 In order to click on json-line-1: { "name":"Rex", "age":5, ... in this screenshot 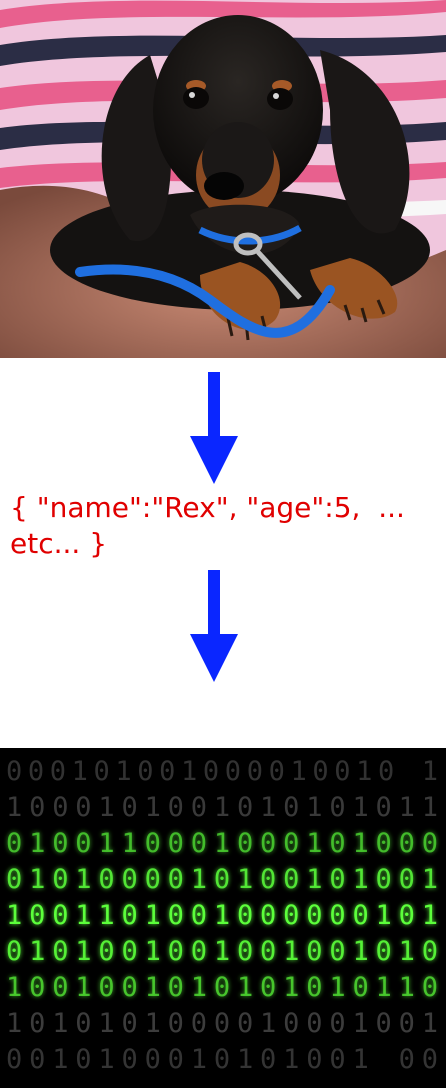, I will do `click(207, 507)`.